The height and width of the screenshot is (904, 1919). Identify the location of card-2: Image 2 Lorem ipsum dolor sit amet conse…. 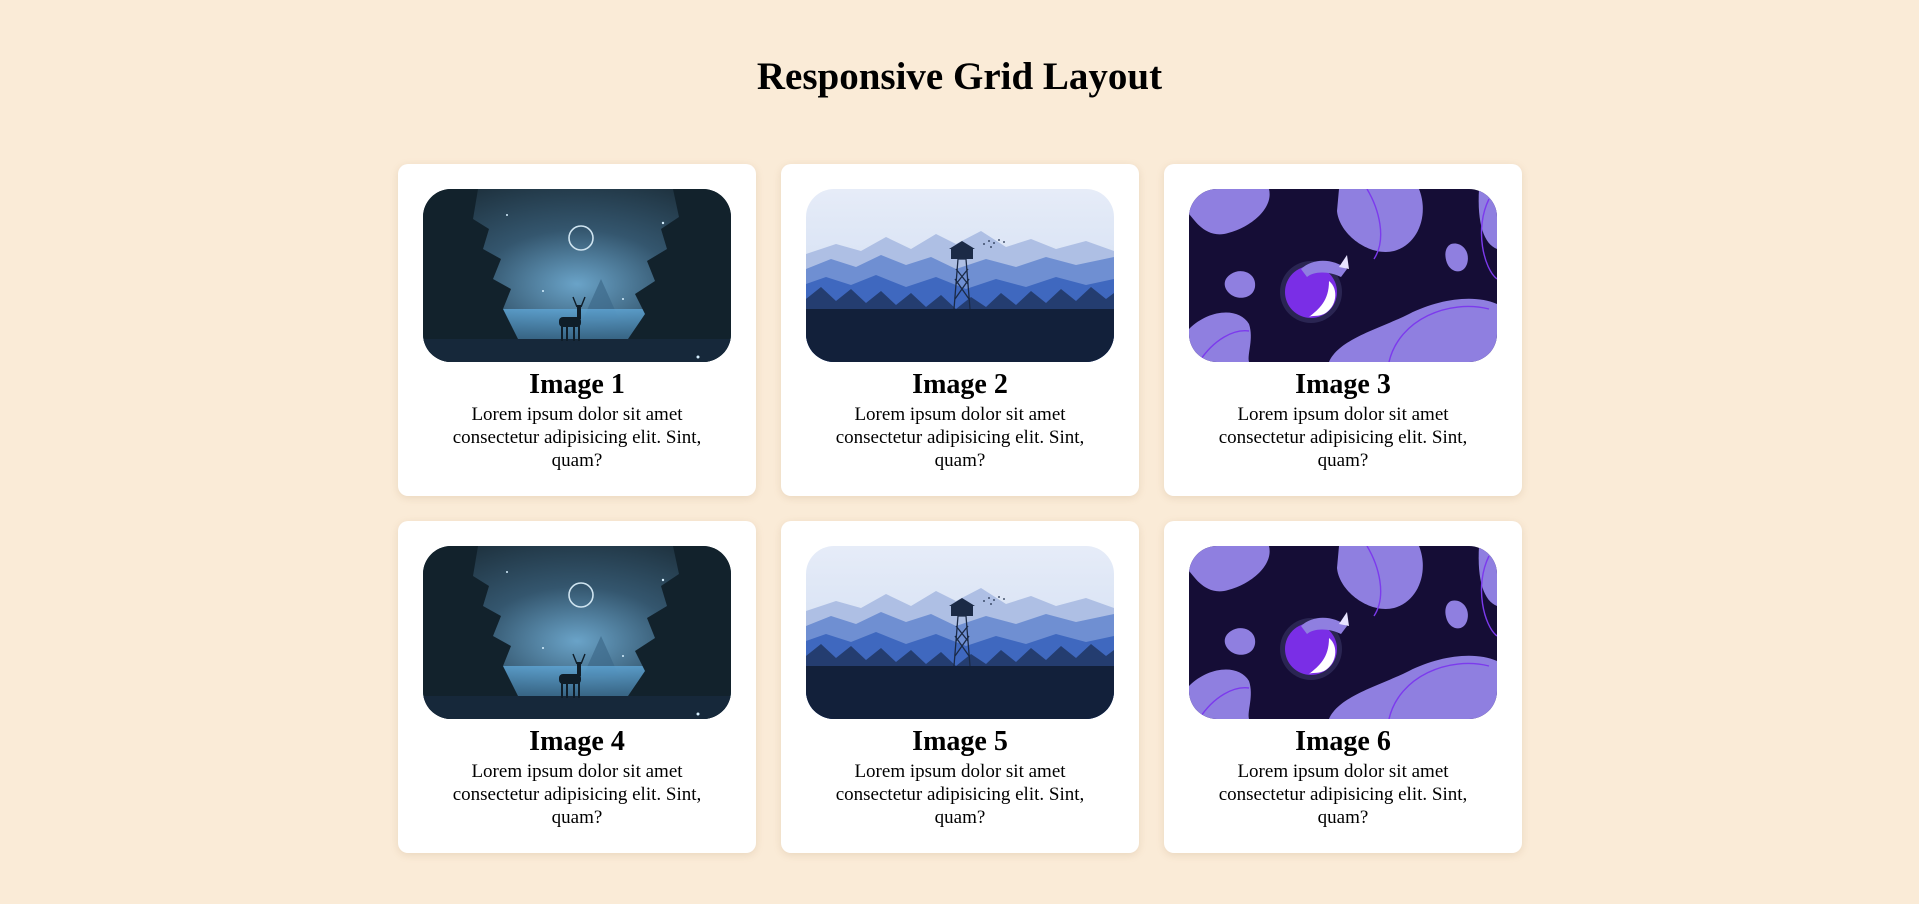
(960, 330).